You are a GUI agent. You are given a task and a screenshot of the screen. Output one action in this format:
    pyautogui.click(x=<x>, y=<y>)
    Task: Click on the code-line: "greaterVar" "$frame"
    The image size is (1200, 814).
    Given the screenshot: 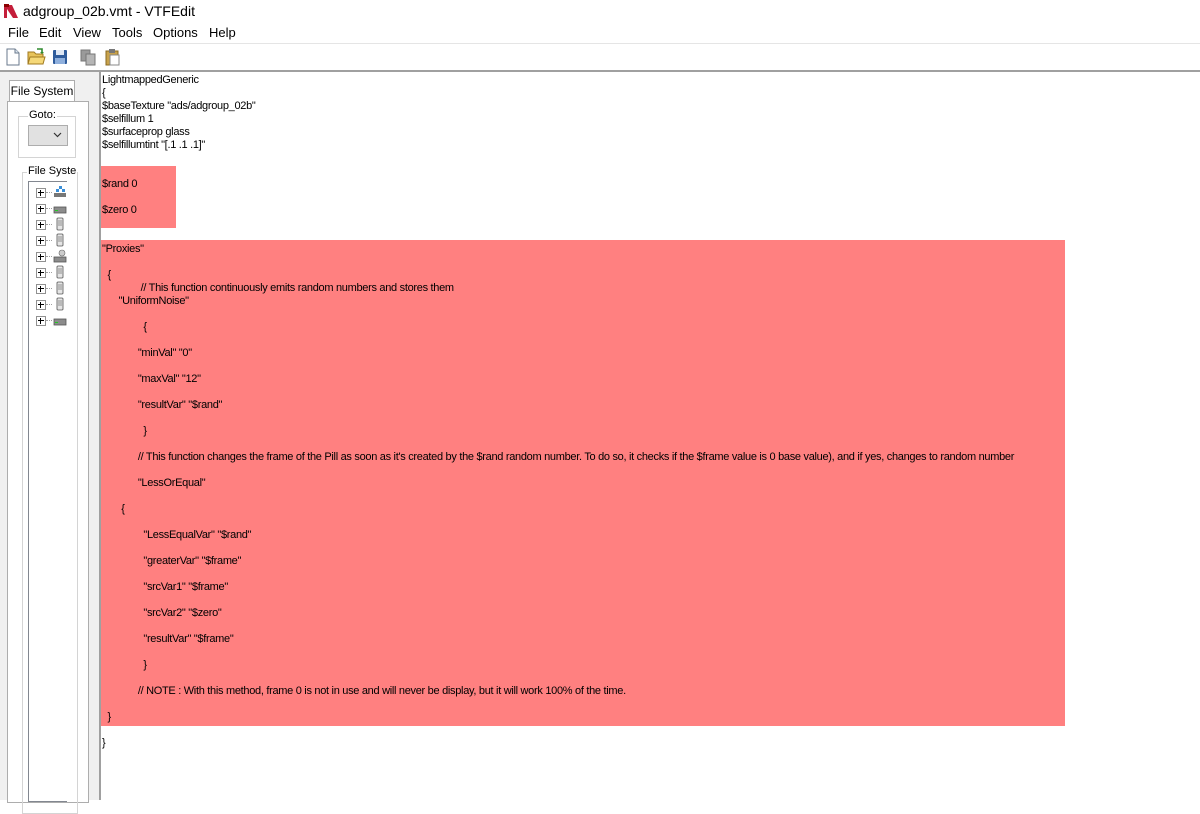 What is the action you would take?
    pyautogui.click(x=172, y=561)
    